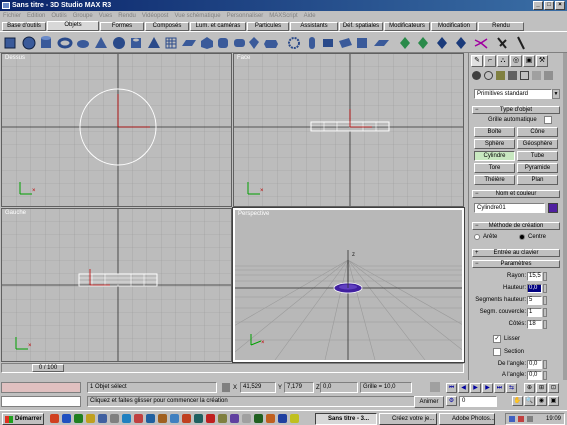  Describe the element at coordinates (23, 419) in the screenshot. I see `start-button: Démarrer` at that location.